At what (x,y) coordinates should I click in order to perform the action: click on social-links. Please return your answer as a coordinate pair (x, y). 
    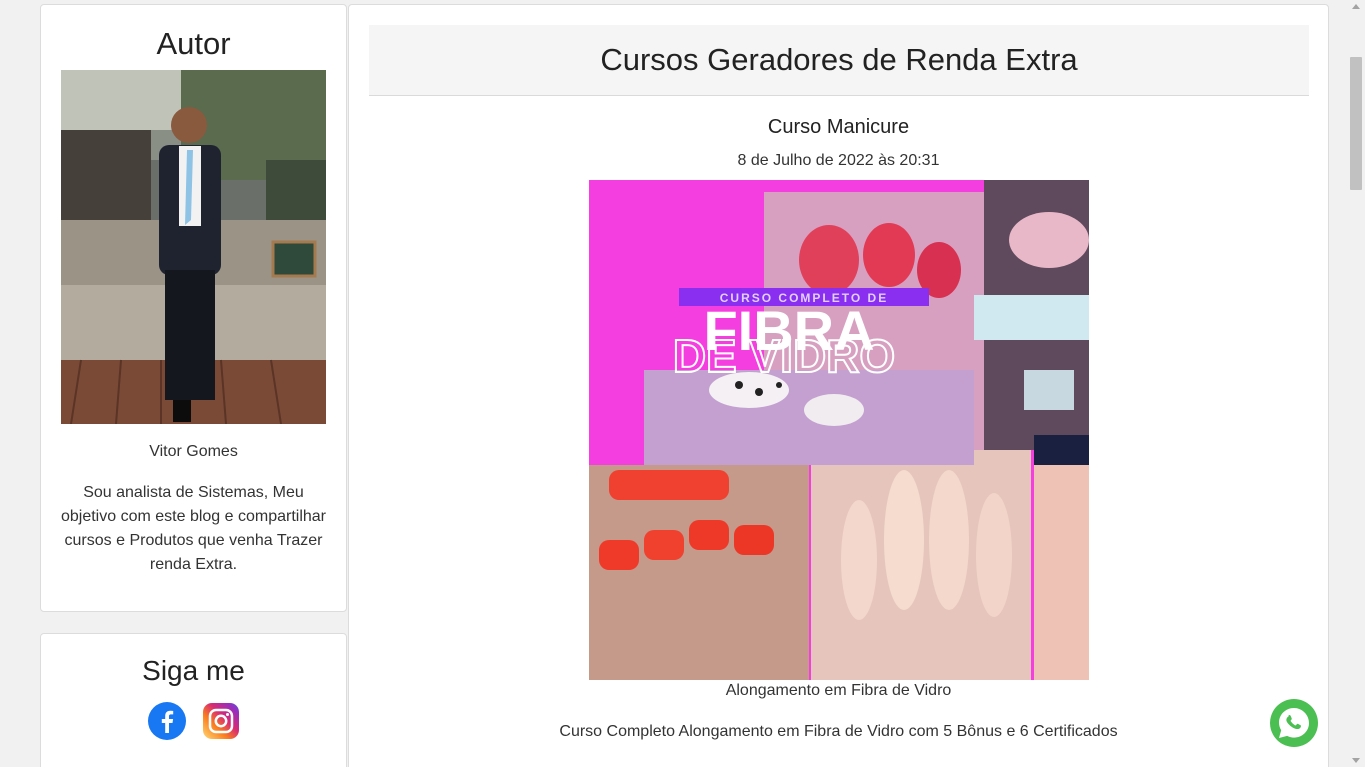
    Looking at the image, I should click on (193, 721).